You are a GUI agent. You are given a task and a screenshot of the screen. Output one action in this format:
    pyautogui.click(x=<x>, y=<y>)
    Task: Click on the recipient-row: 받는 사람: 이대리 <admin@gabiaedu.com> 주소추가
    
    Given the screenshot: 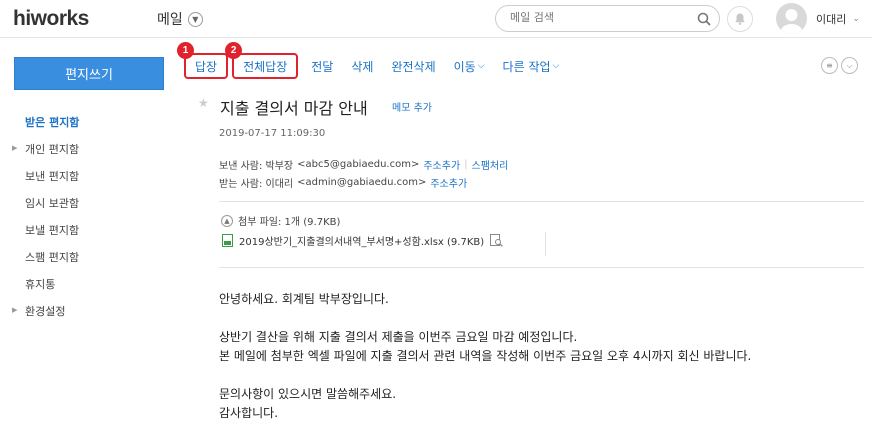 What is the action you would take?
    pyautogui.click(x=343, y=182)
    